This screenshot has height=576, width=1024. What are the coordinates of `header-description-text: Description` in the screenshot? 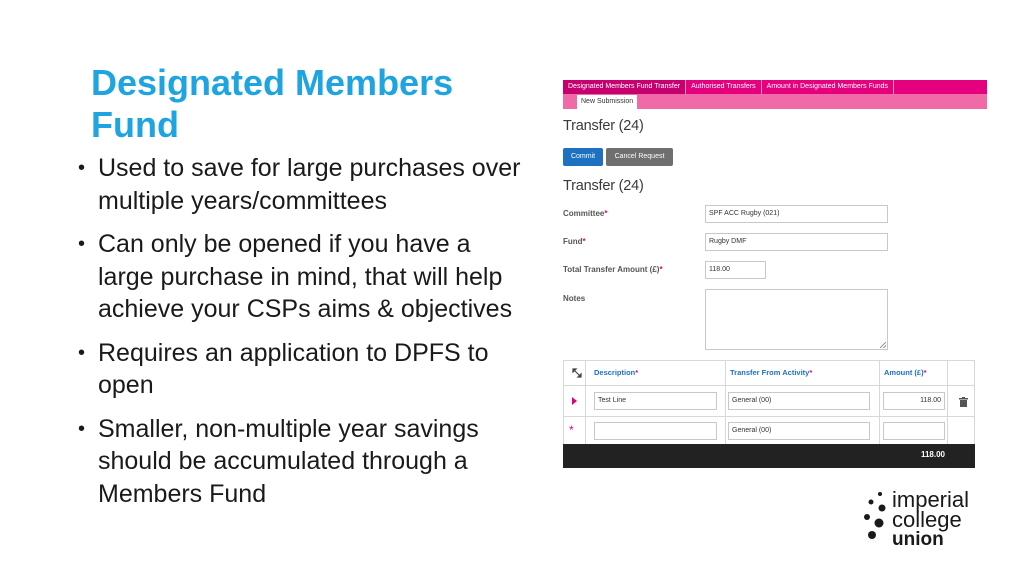 It's located at (615, 372).